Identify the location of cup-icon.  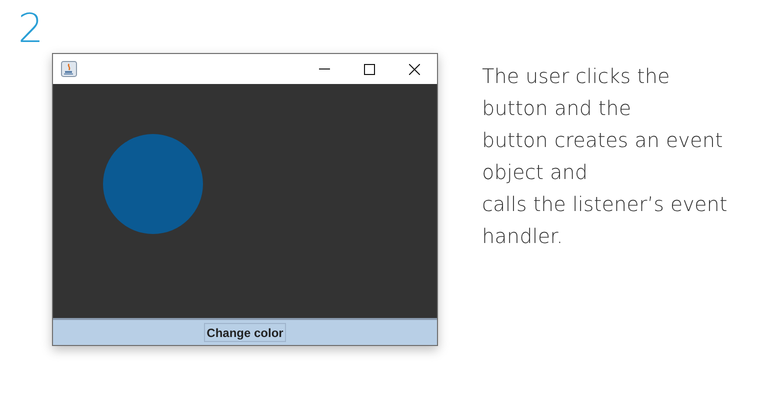
(69, 69).